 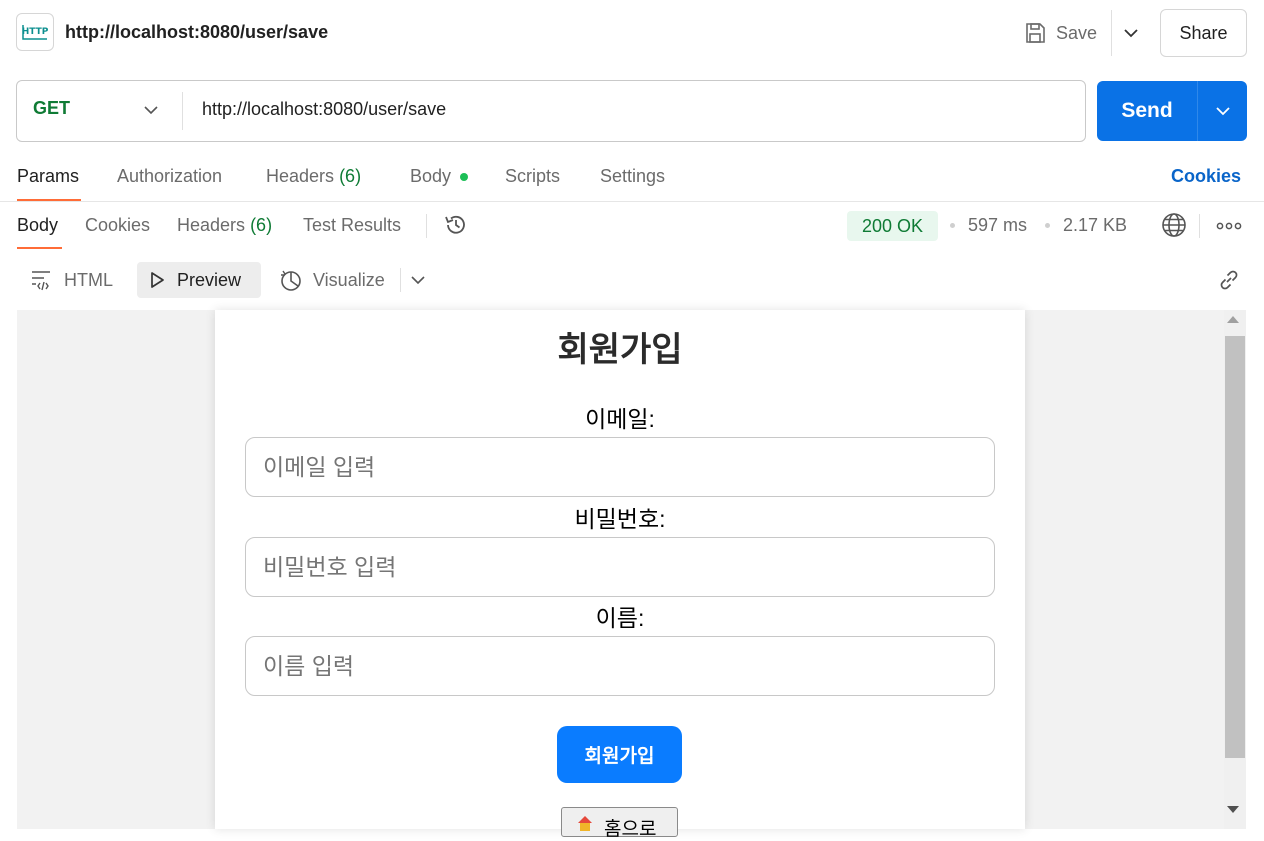 What do you see at coordinates (39, 248) in the screenshot?
I see `active-response-tab-underline` at bounding box center [39, 248].